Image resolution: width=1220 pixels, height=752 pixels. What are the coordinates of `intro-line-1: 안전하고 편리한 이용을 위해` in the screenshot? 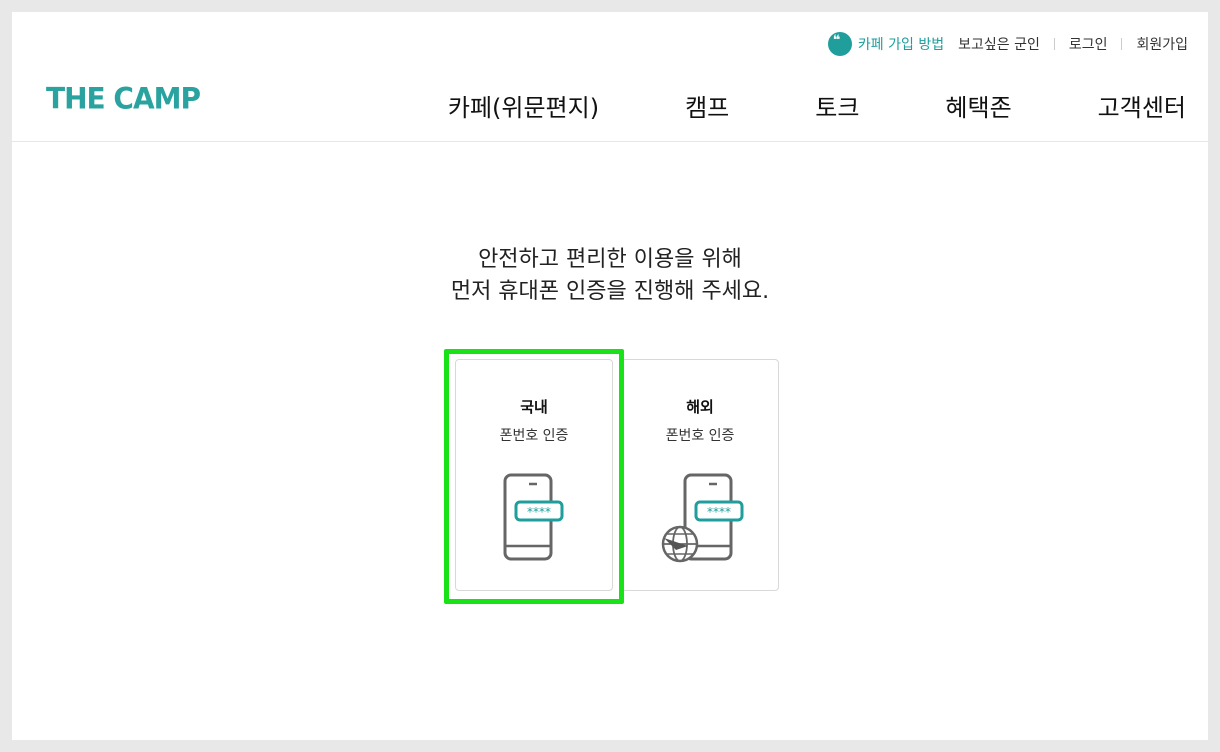 It's located at (610, 259).